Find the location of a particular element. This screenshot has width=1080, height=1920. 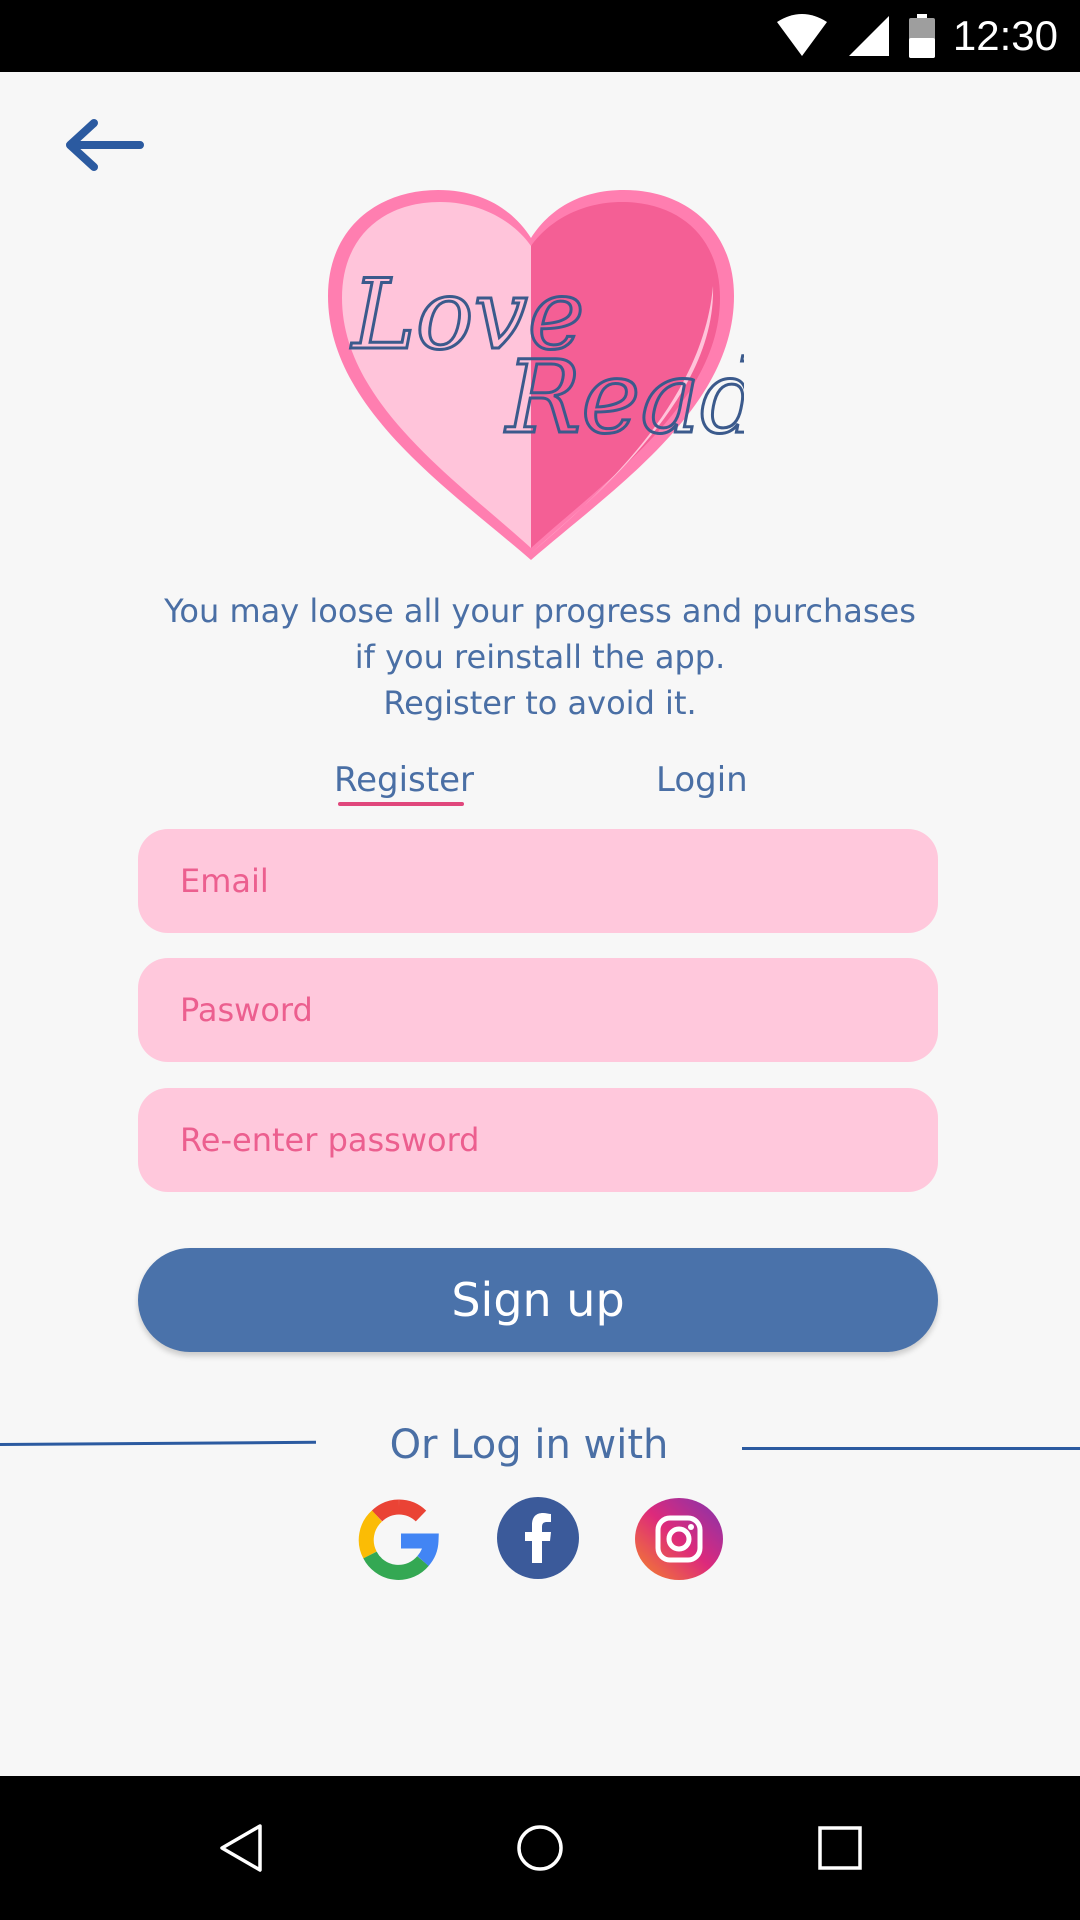

sign-up-button: Sign up is located at coordinates (538, 1300).